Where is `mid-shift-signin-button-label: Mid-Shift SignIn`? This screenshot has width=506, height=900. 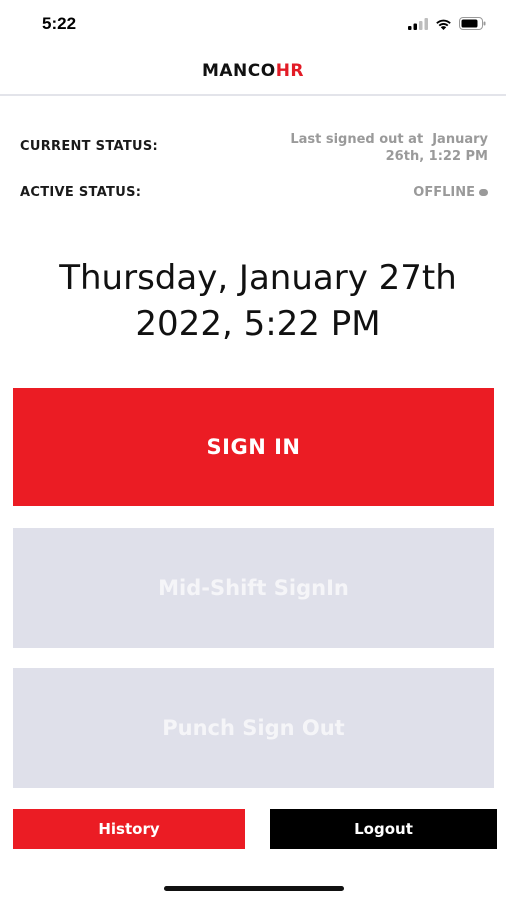 mid-shift-signin-button-label: Mid-Shift SignIn is located at coordinates (253, 588).